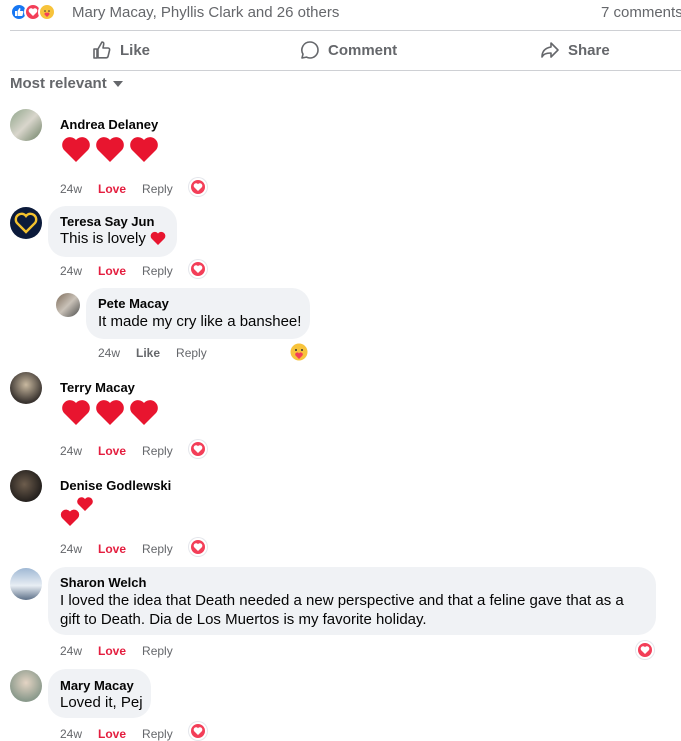  What do you see at coordinates (76, 511) in the screenshot?
I see `two-hearts-icon` at bounding box center [76, 511].